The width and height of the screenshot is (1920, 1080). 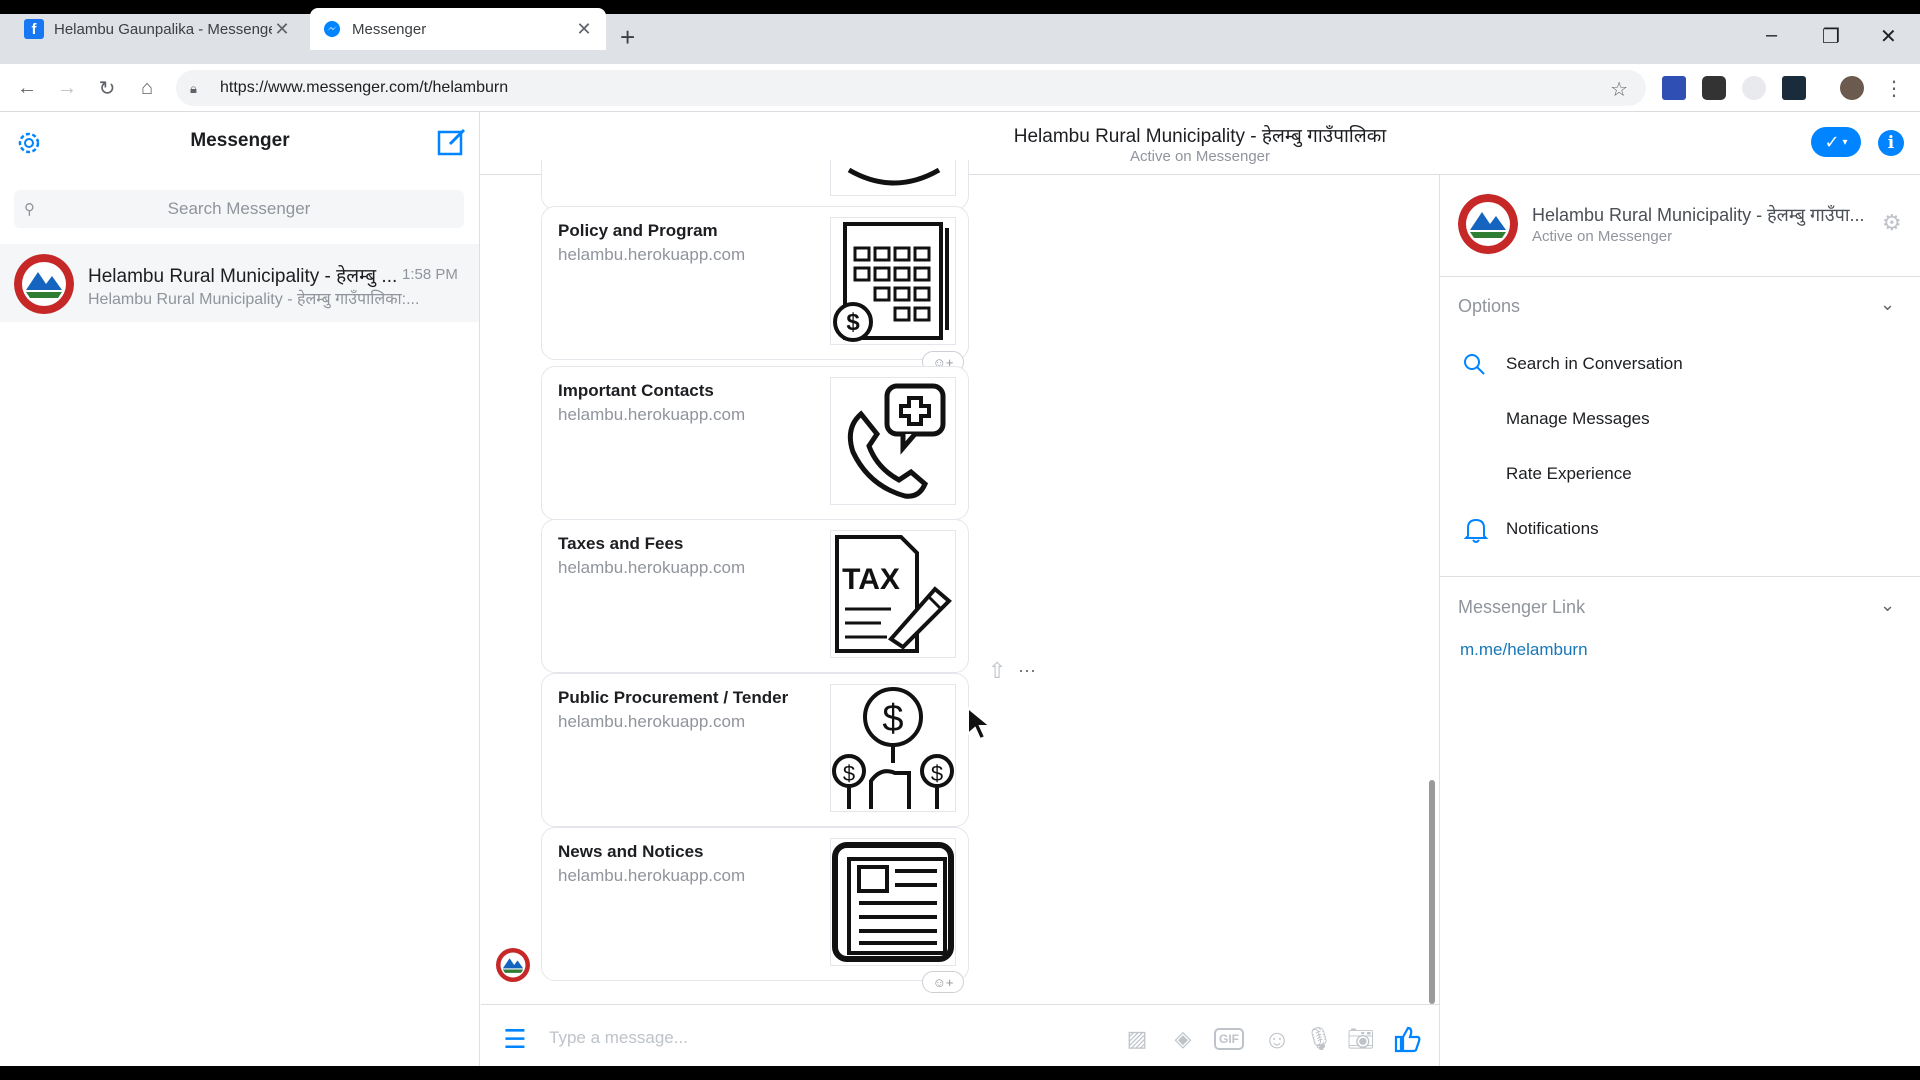 I want to click on calculator-icon: $, so click(x=893, y=281).